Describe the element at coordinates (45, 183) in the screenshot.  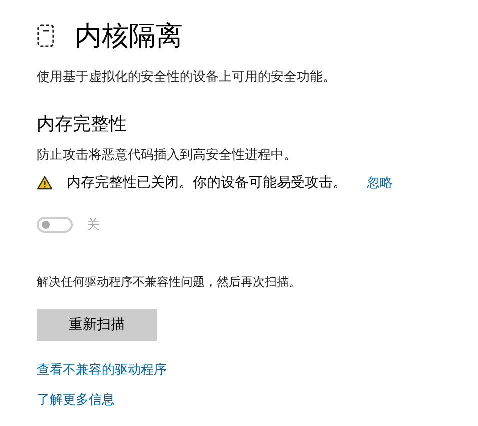
I see `warning-icon` at that location.